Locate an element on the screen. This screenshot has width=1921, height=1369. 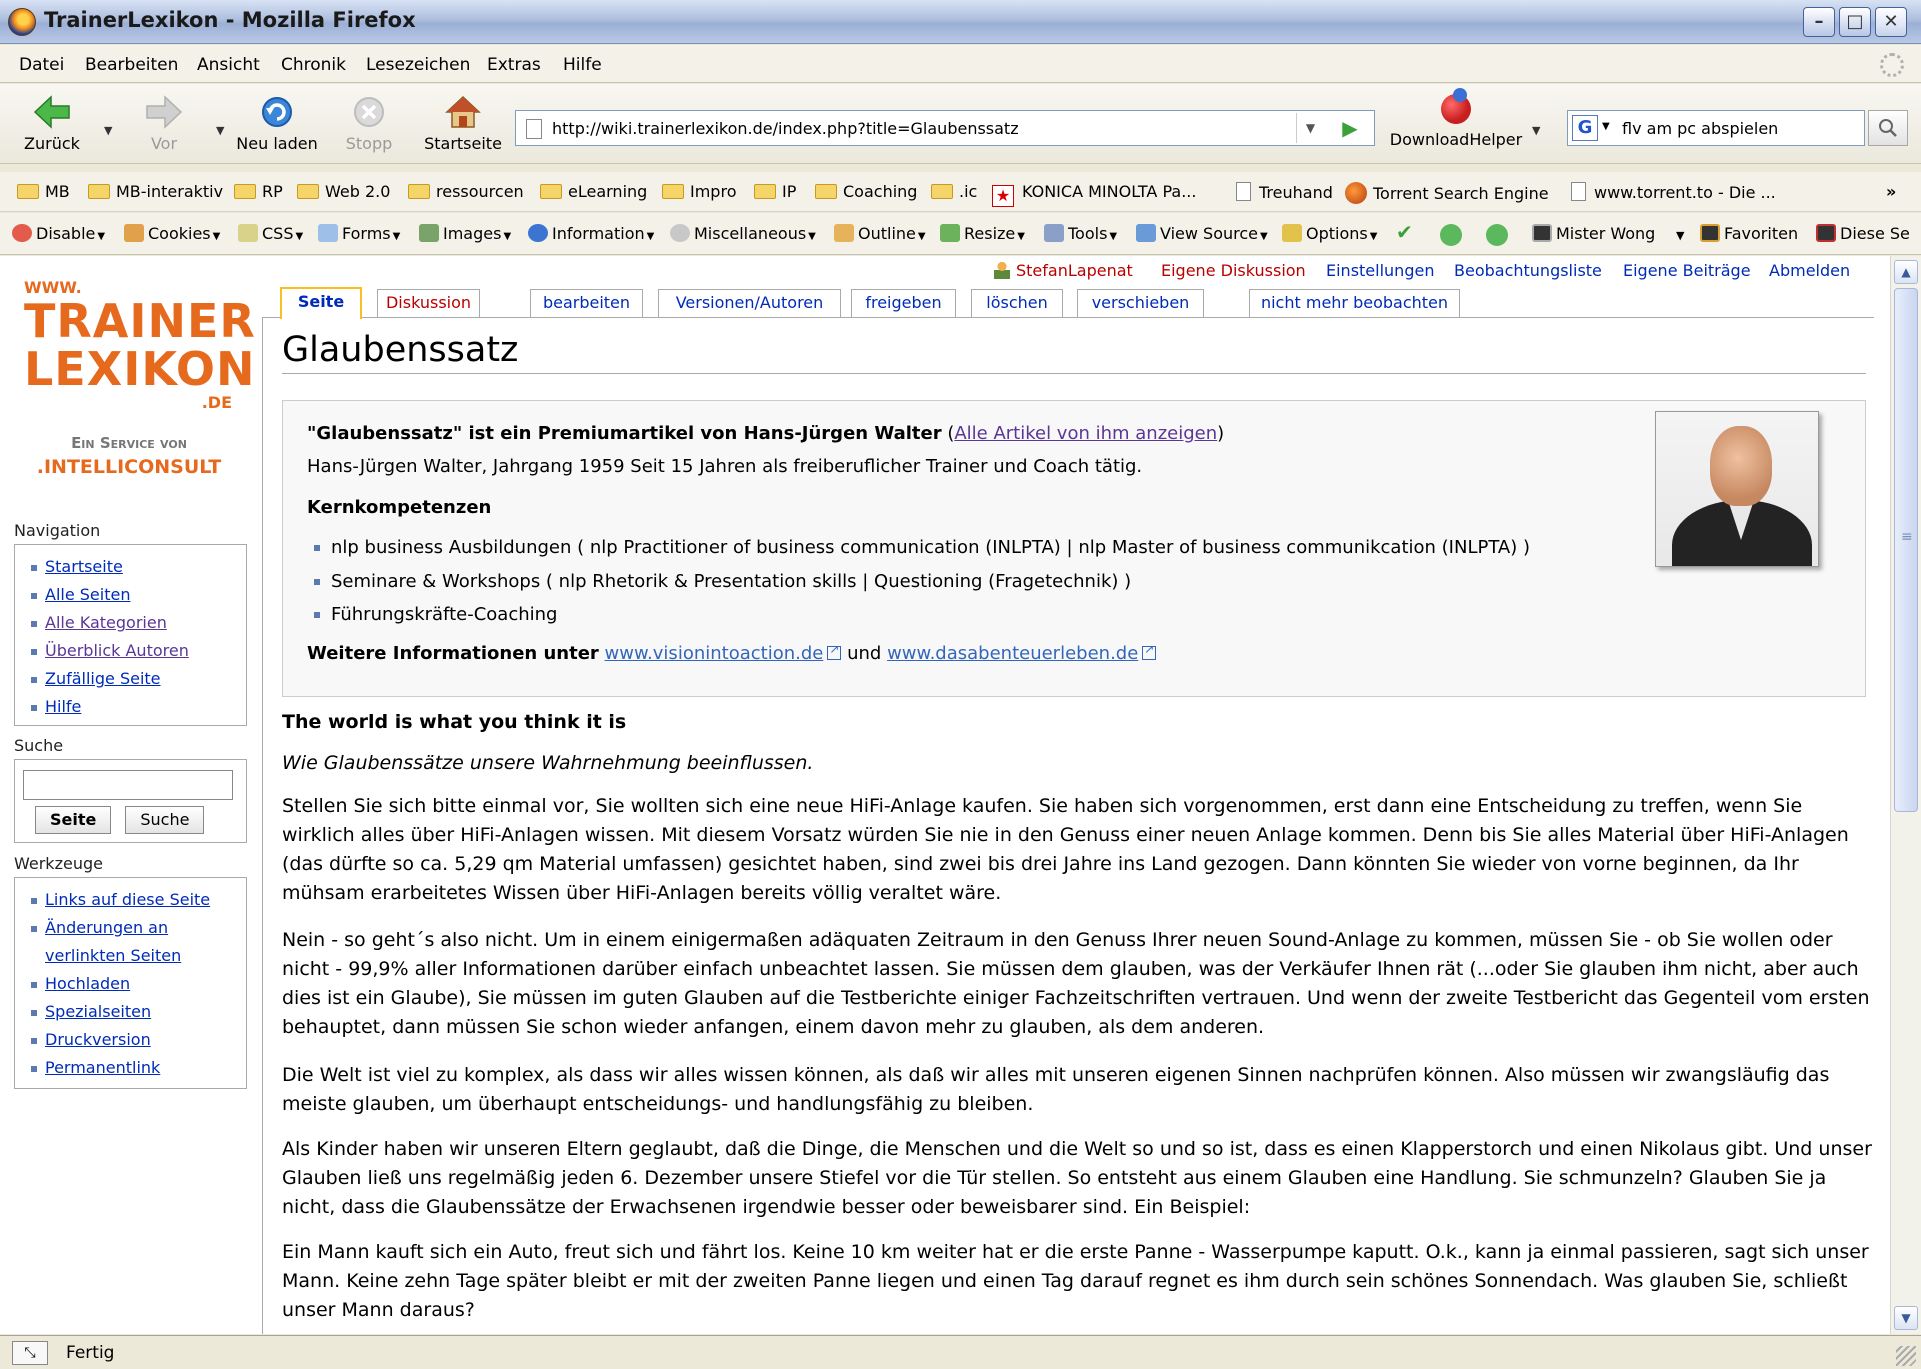
sidebar-item-zufaellige-seite: Zufällige Seite is located at coordinates (134, 679).